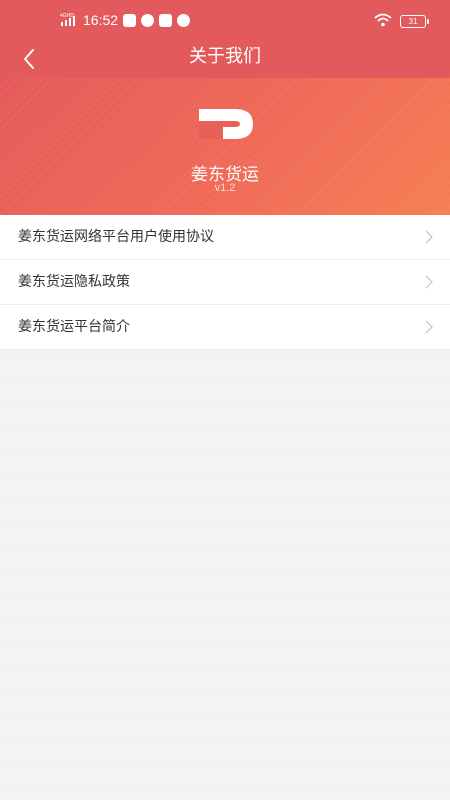  Describe the element at coordinates (69, 20) in the screenshot. I see `signal-icon: 4GHD` at that location.